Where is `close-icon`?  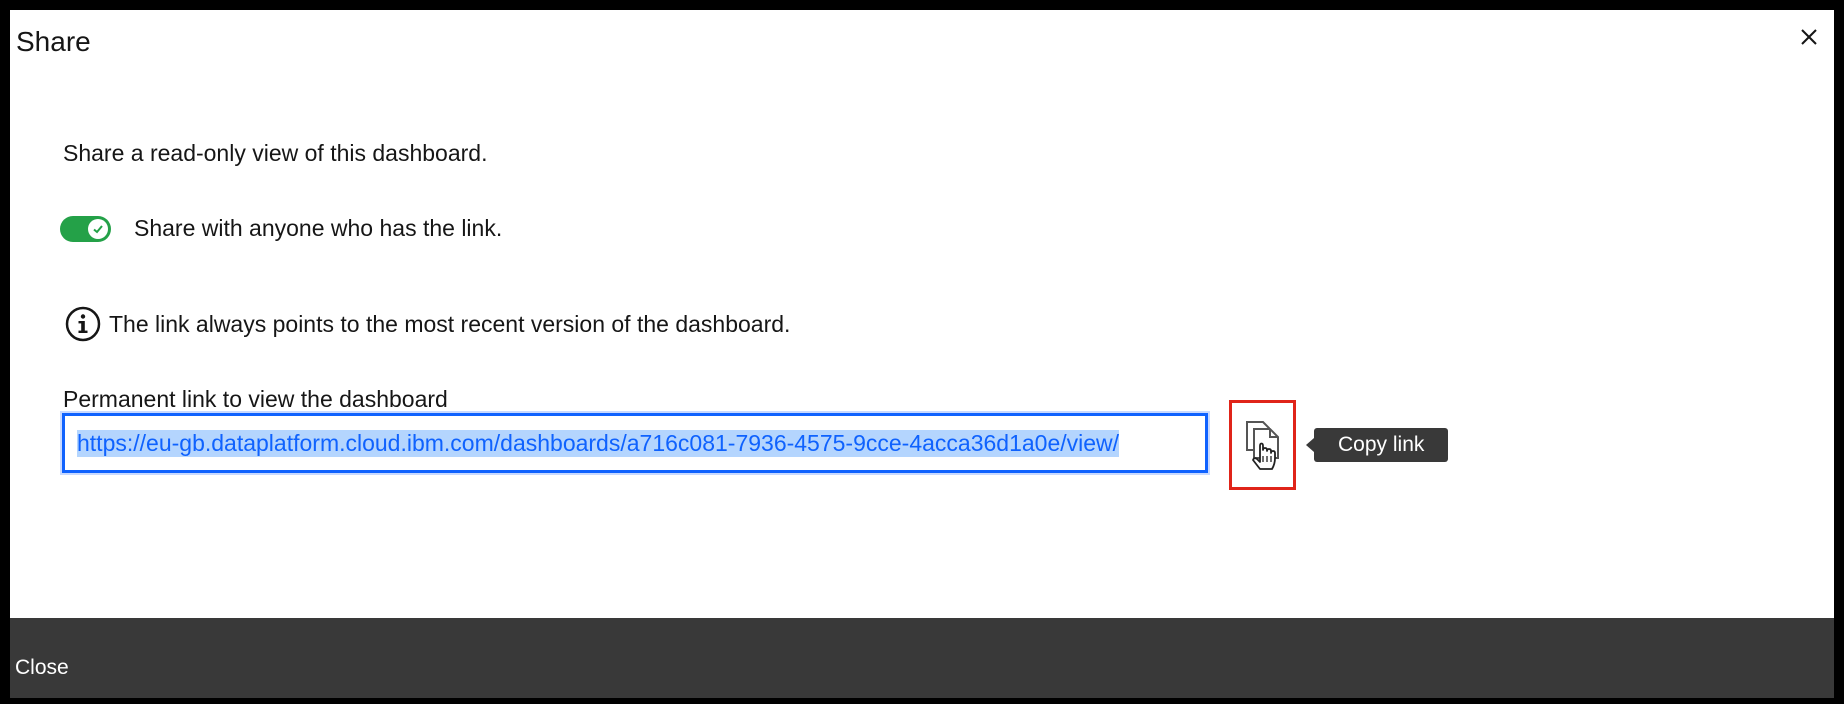
close-icon is located at coordinates (1809, 37).